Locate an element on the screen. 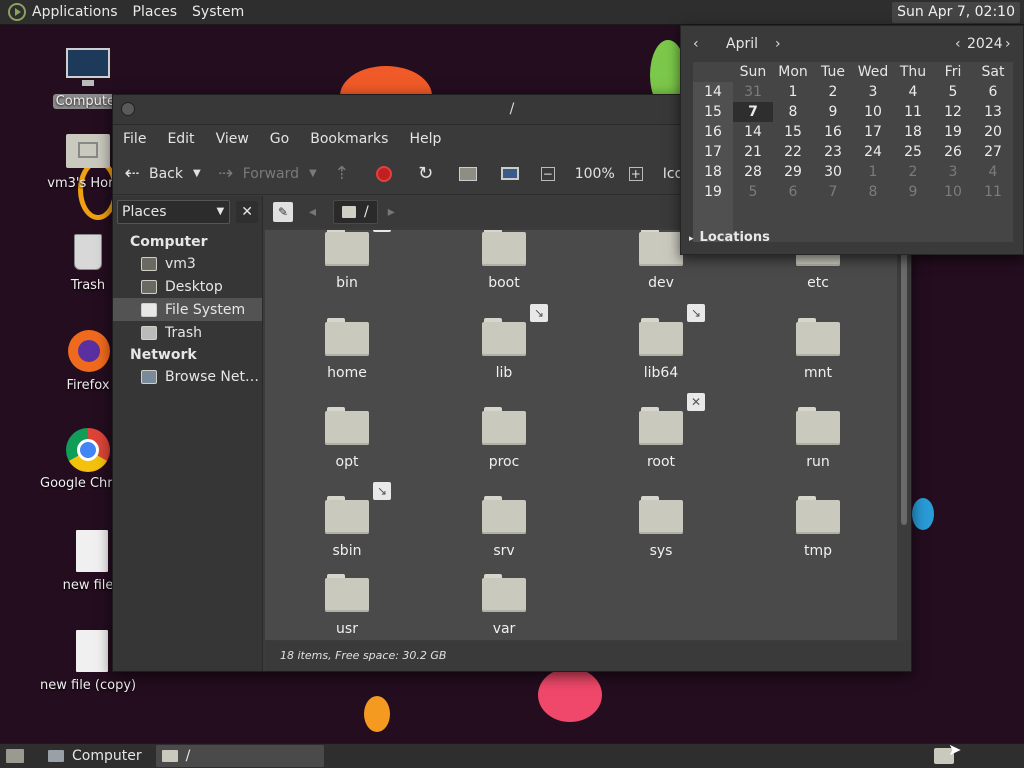 This screenshot has width=1024, height=768. clock: Sun Apr 7, 02:10 is located at coordinates (956, 12).